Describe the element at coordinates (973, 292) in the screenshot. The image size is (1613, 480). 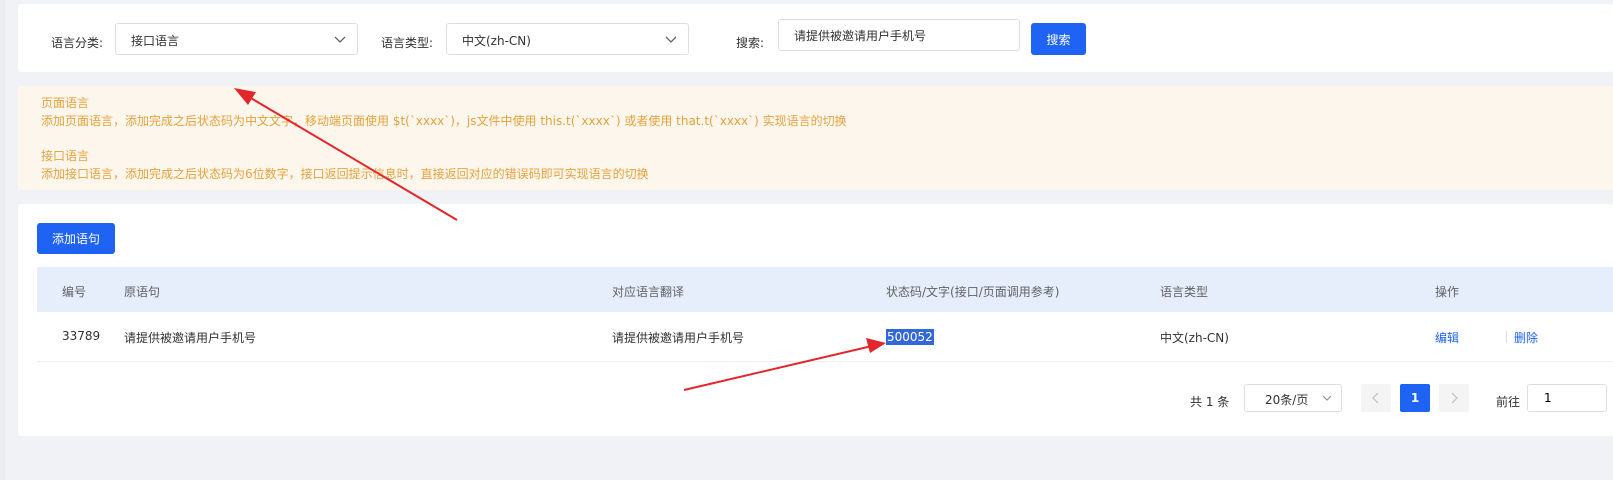
I see `column-header-code: 状态码/文字(接口/页面调用参考)` at that location.